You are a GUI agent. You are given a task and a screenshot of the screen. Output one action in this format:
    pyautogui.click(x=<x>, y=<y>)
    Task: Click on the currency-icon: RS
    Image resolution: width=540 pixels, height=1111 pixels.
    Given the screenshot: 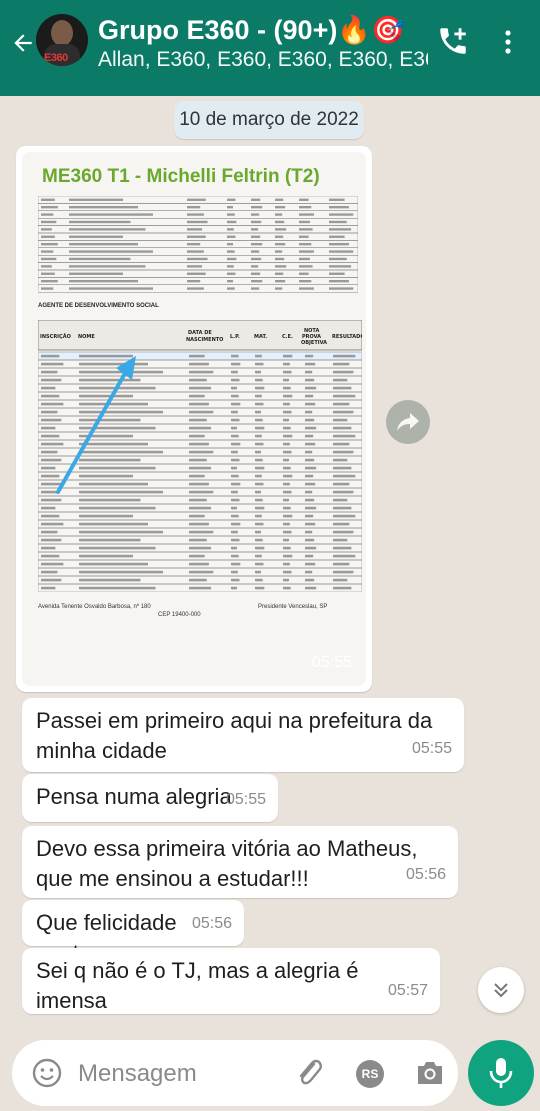 What is the action you would take?
    pyautogui.click(x=370, y=1074)
    